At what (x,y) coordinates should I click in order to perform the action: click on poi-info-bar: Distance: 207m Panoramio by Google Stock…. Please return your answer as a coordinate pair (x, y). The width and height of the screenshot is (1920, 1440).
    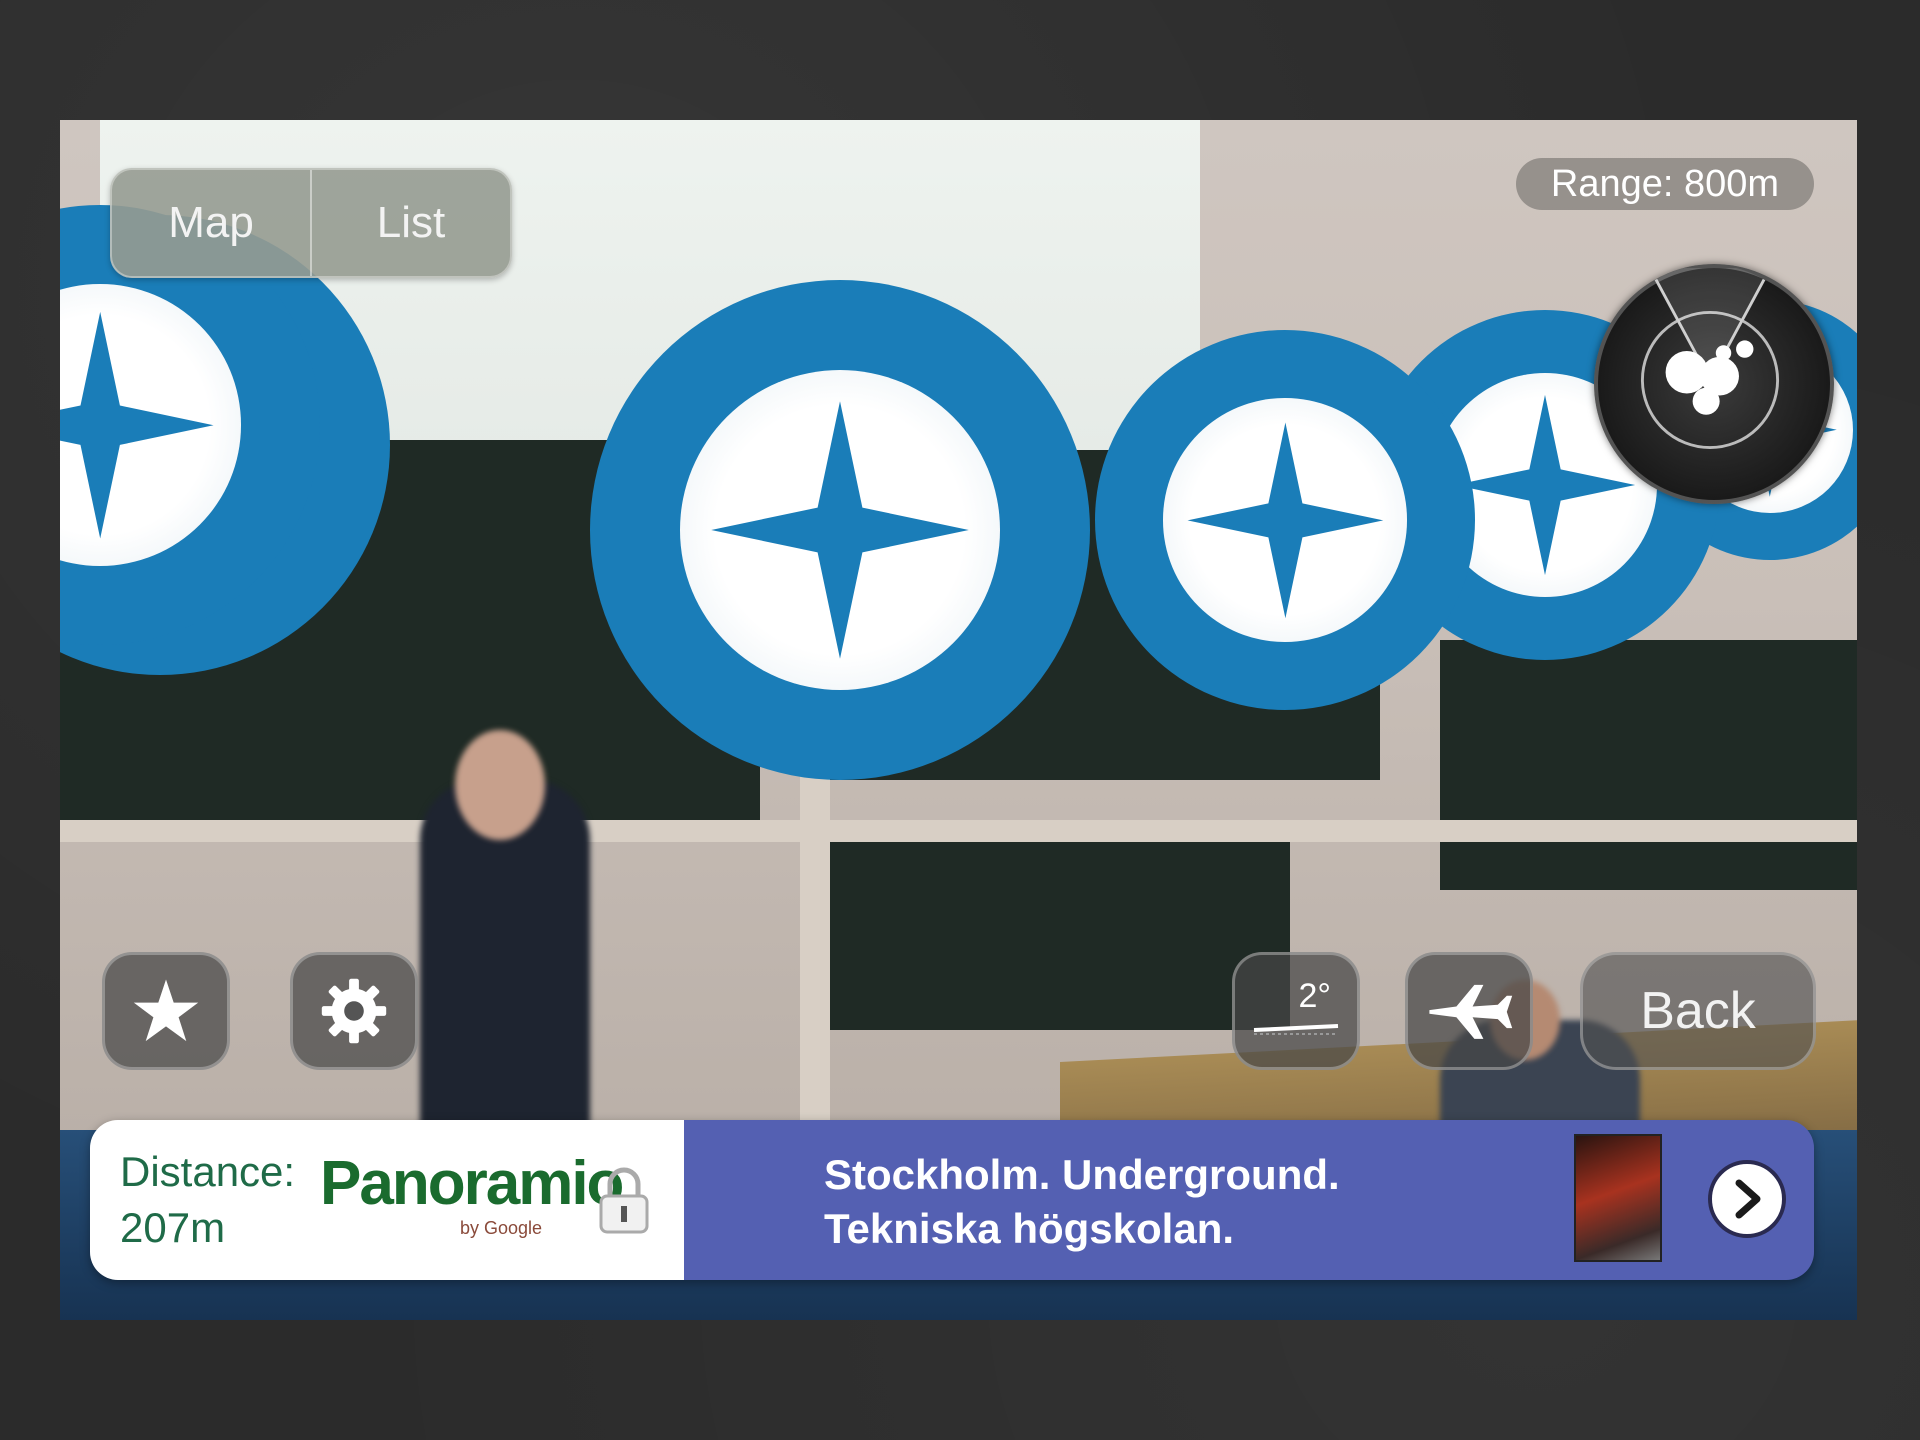
    Looking at the image, I should click on (952, 1200).